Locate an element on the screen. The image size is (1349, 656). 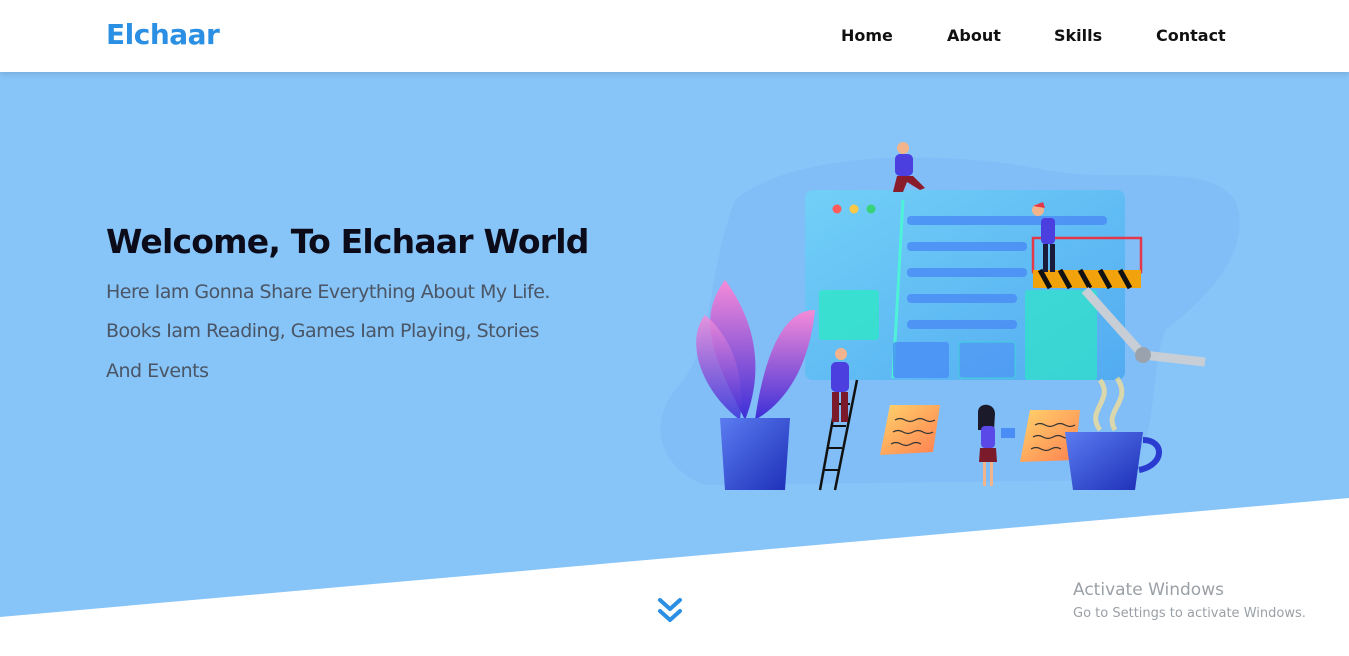
hero-line-3: And Events is located at coordinates (157, 371).